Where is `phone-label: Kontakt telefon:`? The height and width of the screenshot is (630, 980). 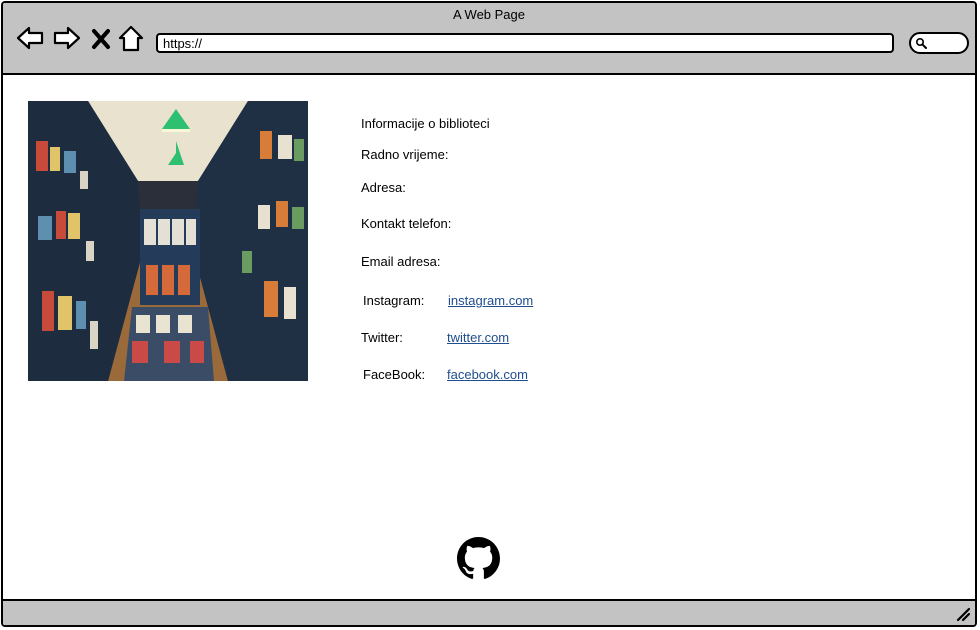 phone-label: Kontakt telefon: is located at coordinates (406, 223).